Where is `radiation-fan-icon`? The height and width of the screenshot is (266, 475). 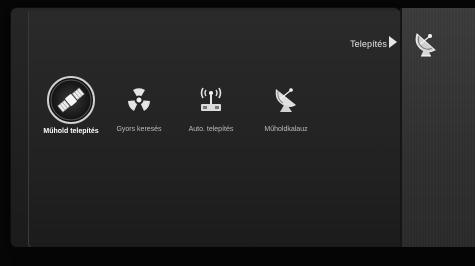
radiation-fan-icon is located at coordinates (139, 99).